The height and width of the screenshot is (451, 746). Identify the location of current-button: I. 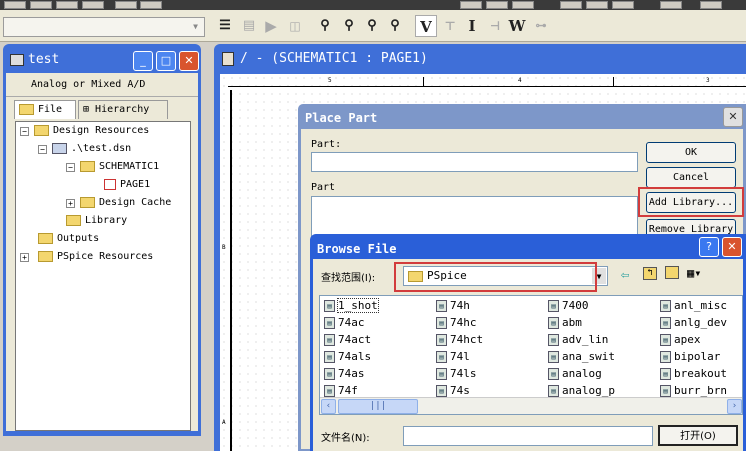
(472, 26).